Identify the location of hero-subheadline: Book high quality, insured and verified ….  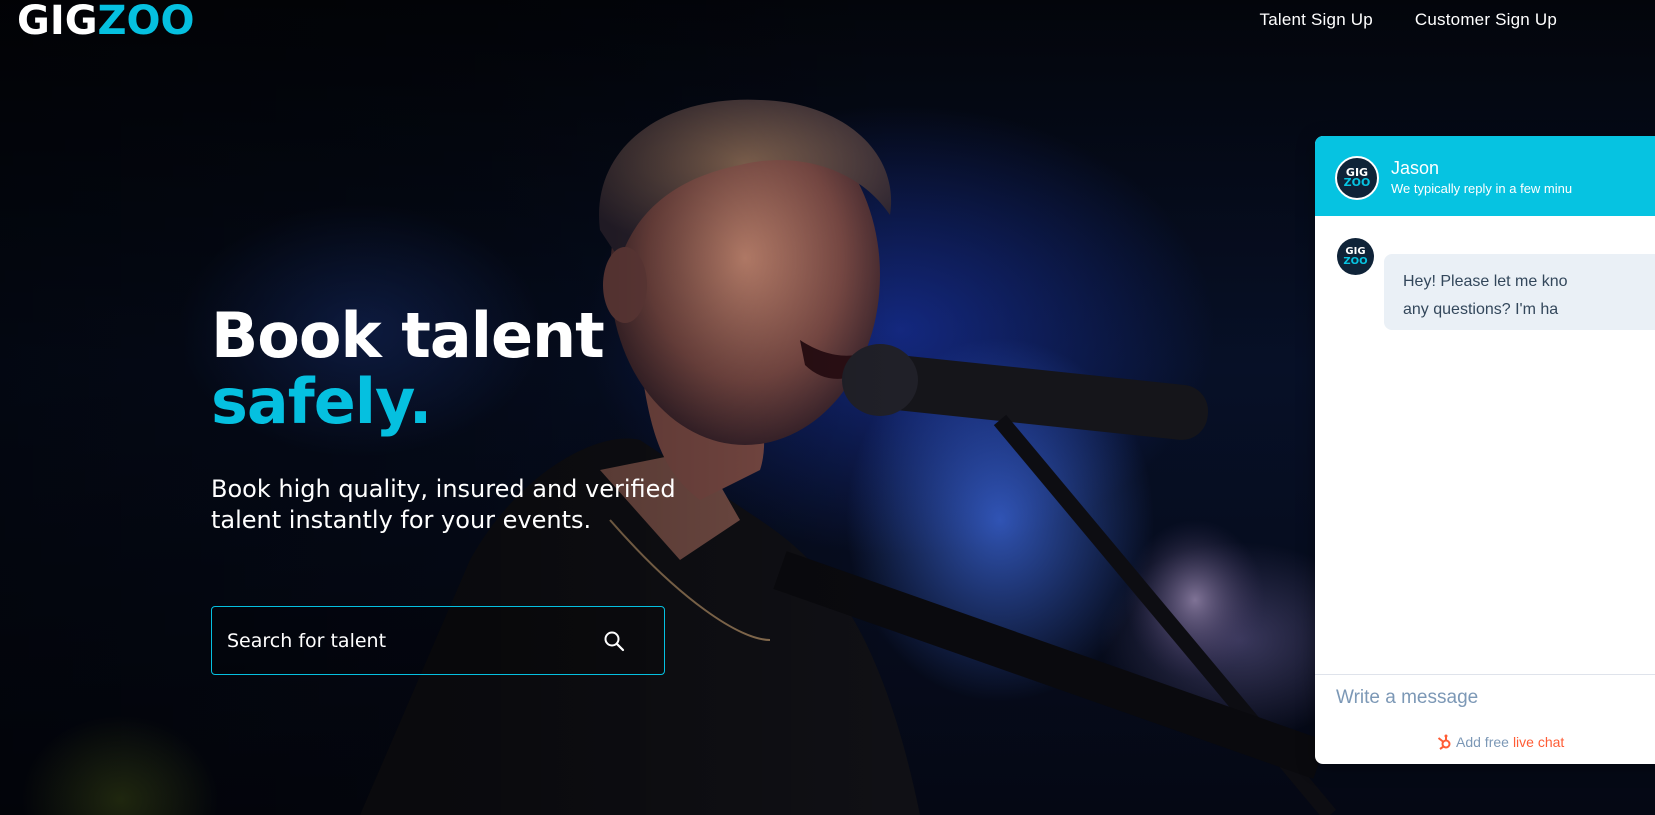
(443, 504).